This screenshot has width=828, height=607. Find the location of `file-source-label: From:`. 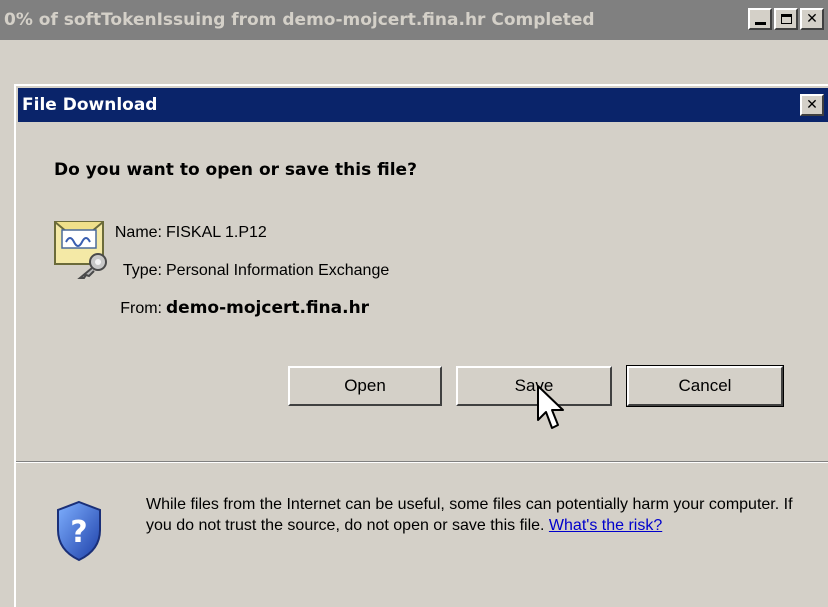

file-source-label: From: is located at coordinates (141, 308).